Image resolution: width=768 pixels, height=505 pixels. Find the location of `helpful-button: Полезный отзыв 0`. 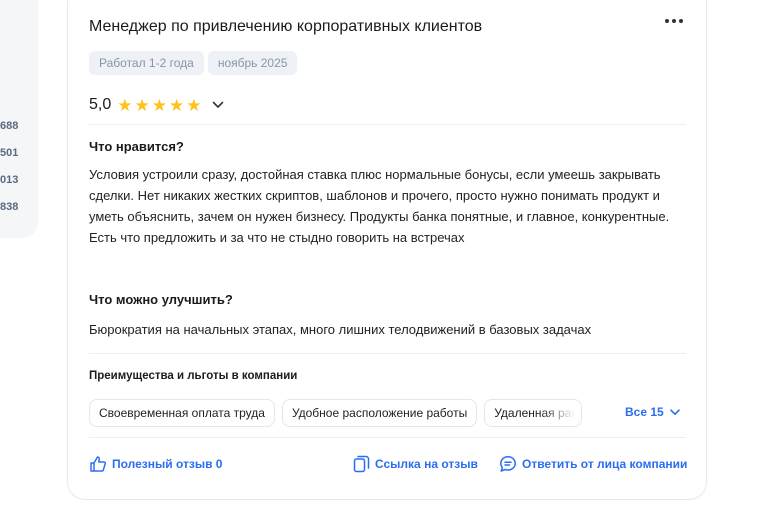

helpful-button: Полезный отзыв 0 is located at coordinates (155, 464).